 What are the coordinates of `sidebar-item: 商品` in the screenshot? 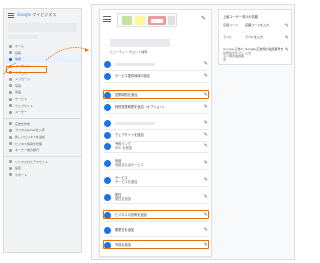 It's located at (42, 92).